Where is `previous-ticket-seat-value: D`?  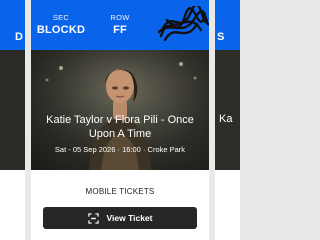
previous-ticket-seat-value: D is located at coordinates (19, 37).